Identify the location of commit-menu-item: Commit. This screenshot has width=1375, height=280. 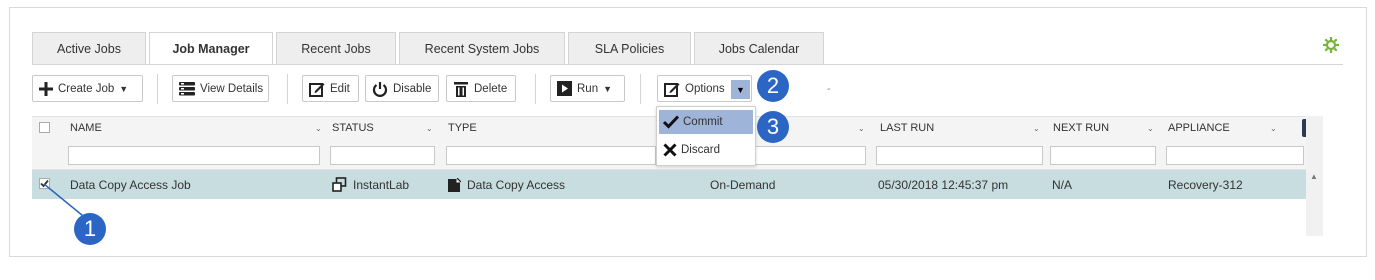
(706, 122).